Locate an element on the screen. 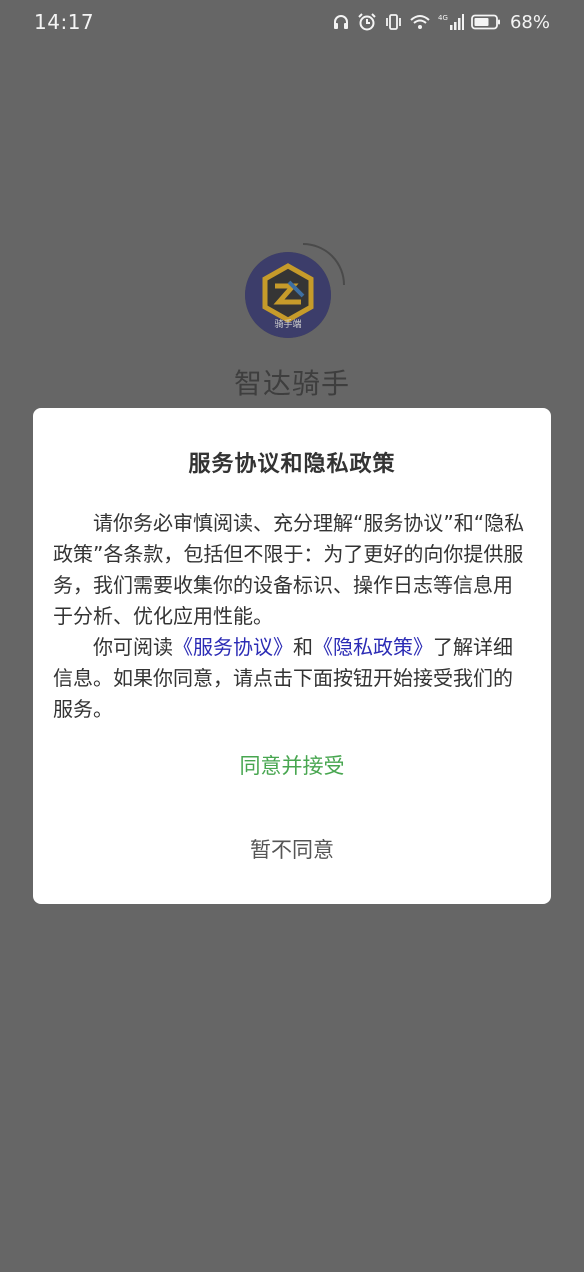  status-icons: 4G 68% is located at coordinates (441, 22).